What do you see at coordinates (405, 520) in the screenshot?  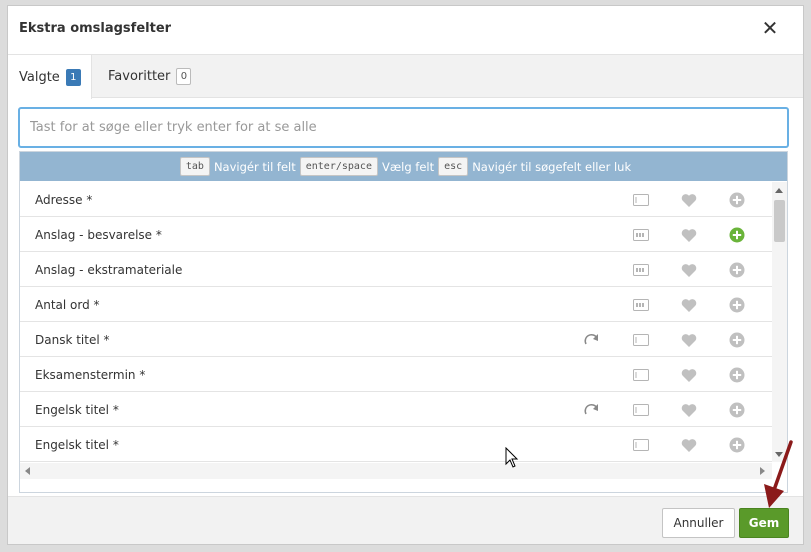 I see `dialog-footer: Annuller Gem` at bounding box center [405, 520].